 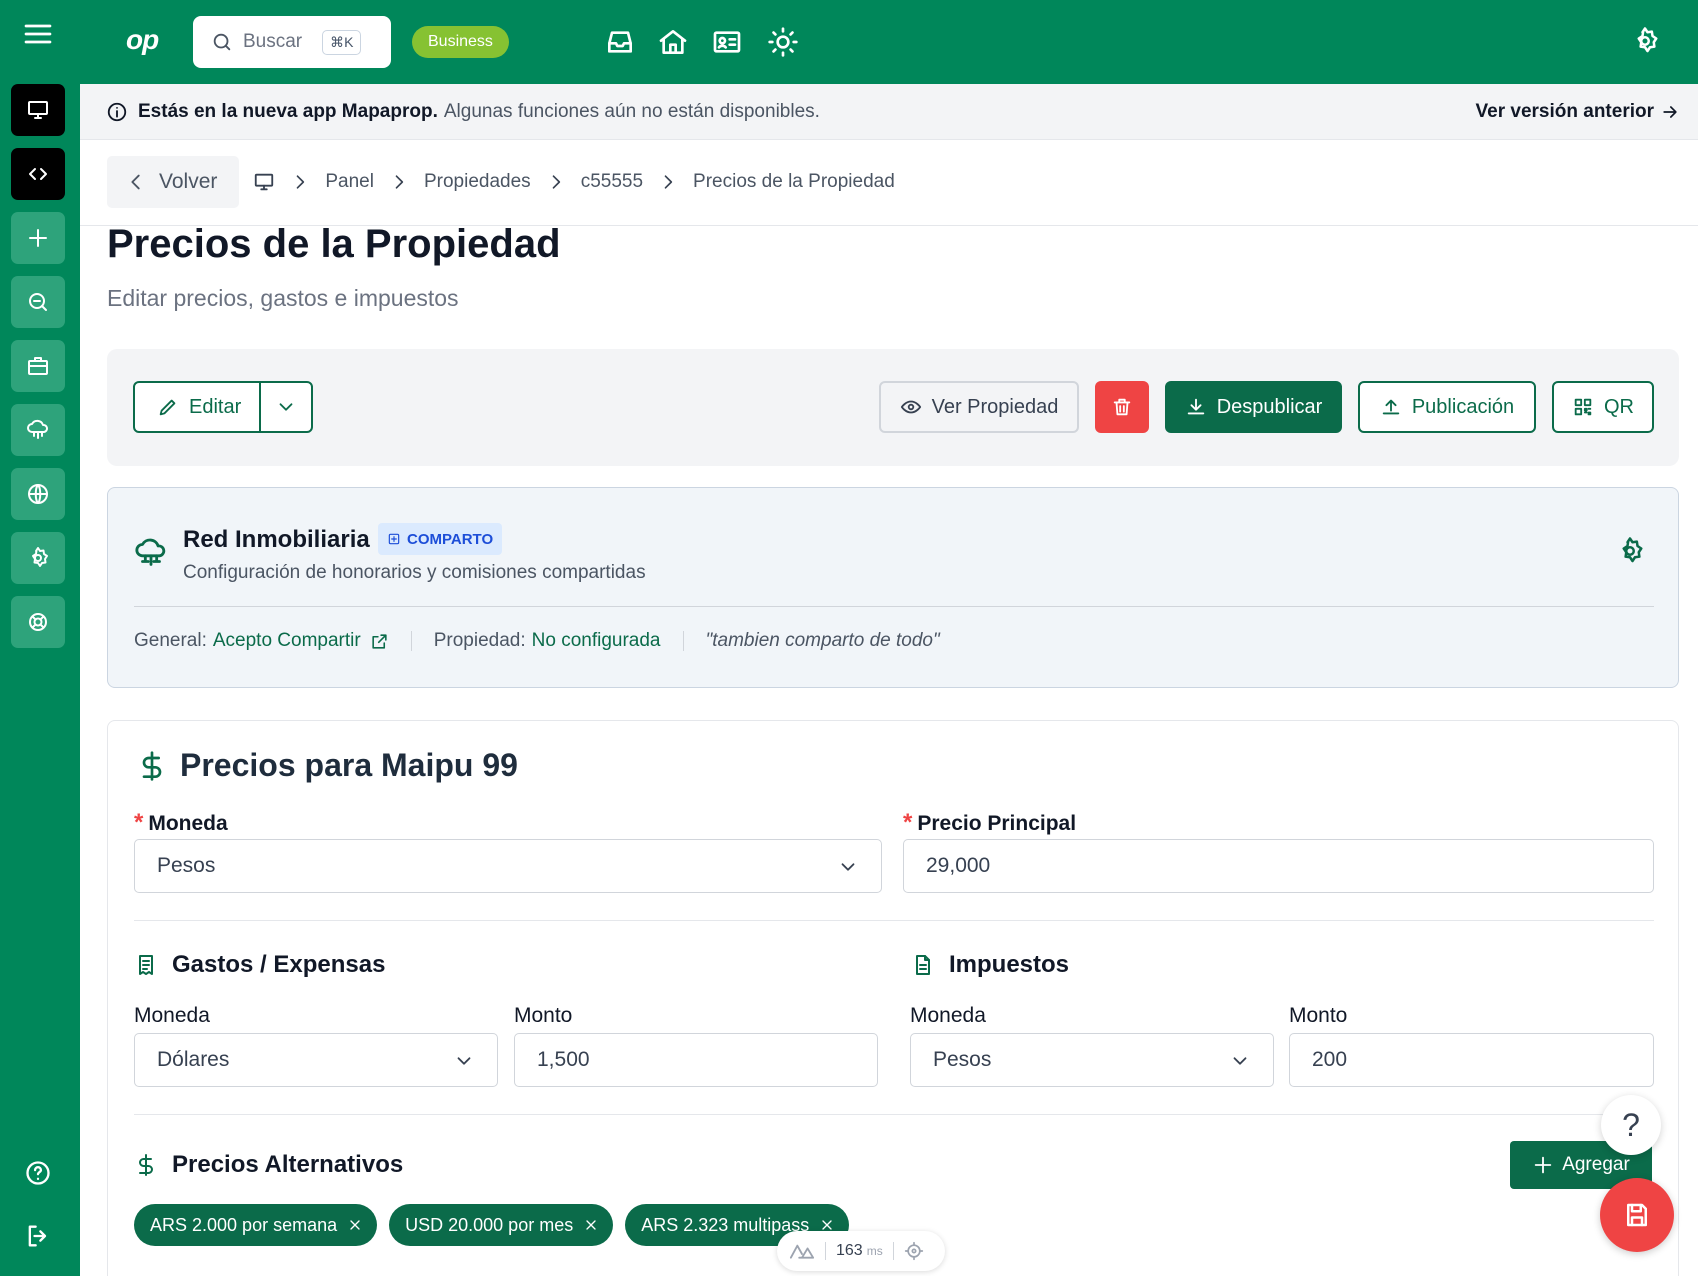 I want to click on taxes-amount-label: Monto, so click(x=1318, y=1015).